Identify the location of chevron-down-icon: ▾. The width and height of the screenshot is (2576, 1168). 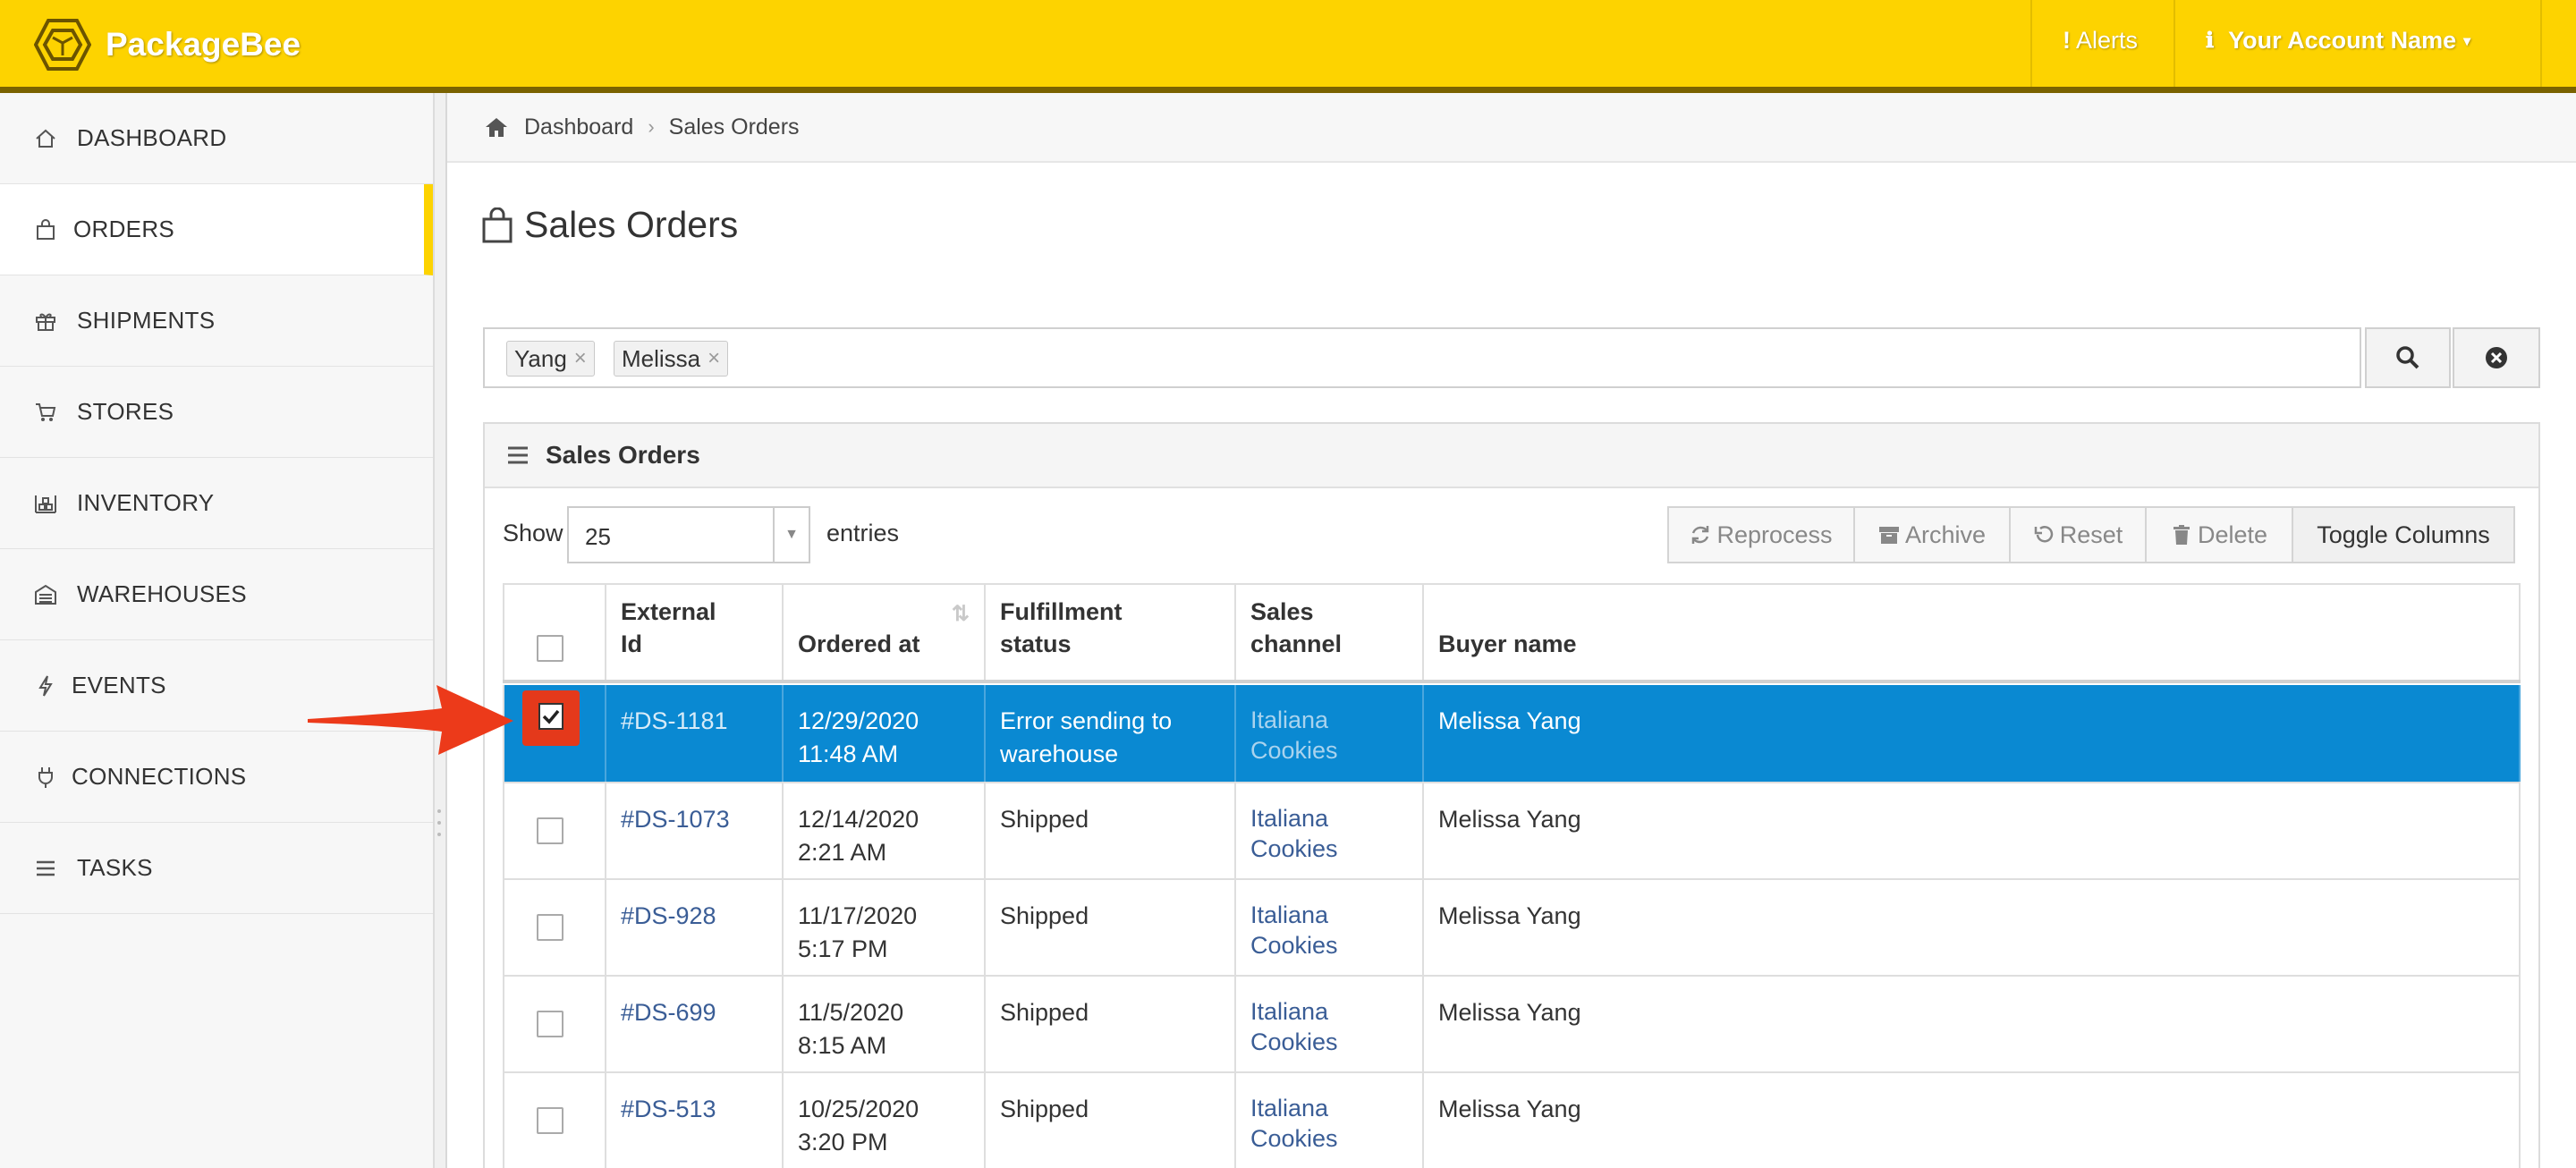
(2467, 41).